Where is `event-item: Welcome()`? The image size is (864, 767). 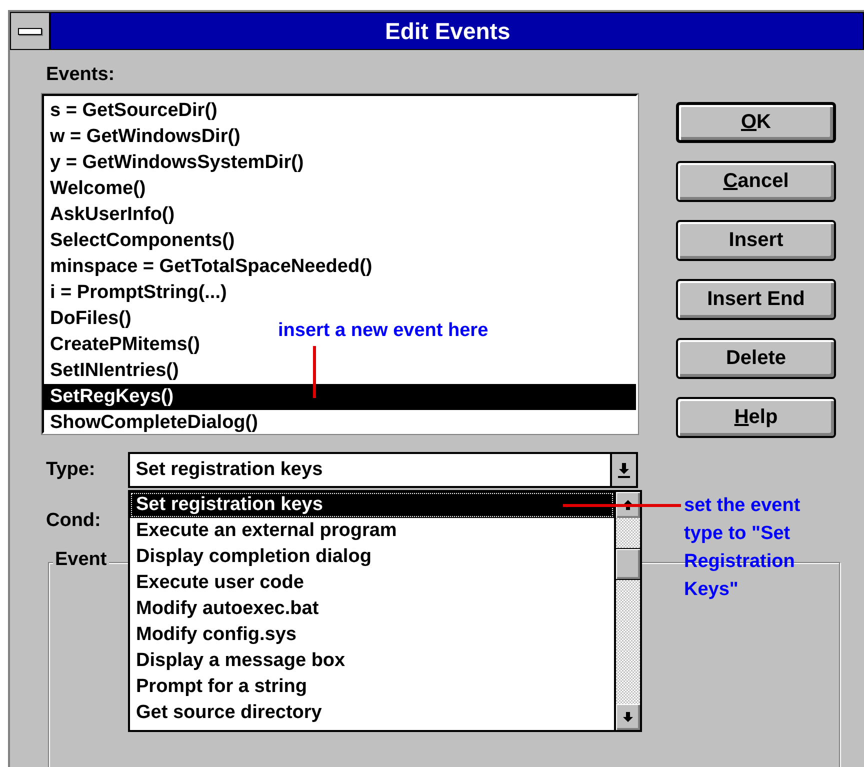
event-item: Welcome() is located at coordinates (95, 189).